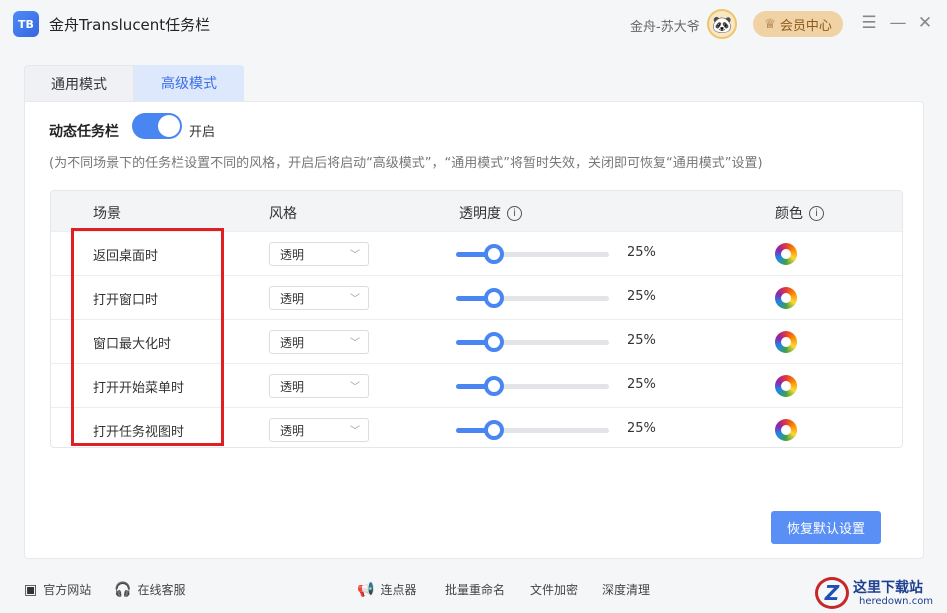  Describe the element at coordinates (189, 83) in the screenshot. I see `tab-advanced-mode: 高级模式` at that location.